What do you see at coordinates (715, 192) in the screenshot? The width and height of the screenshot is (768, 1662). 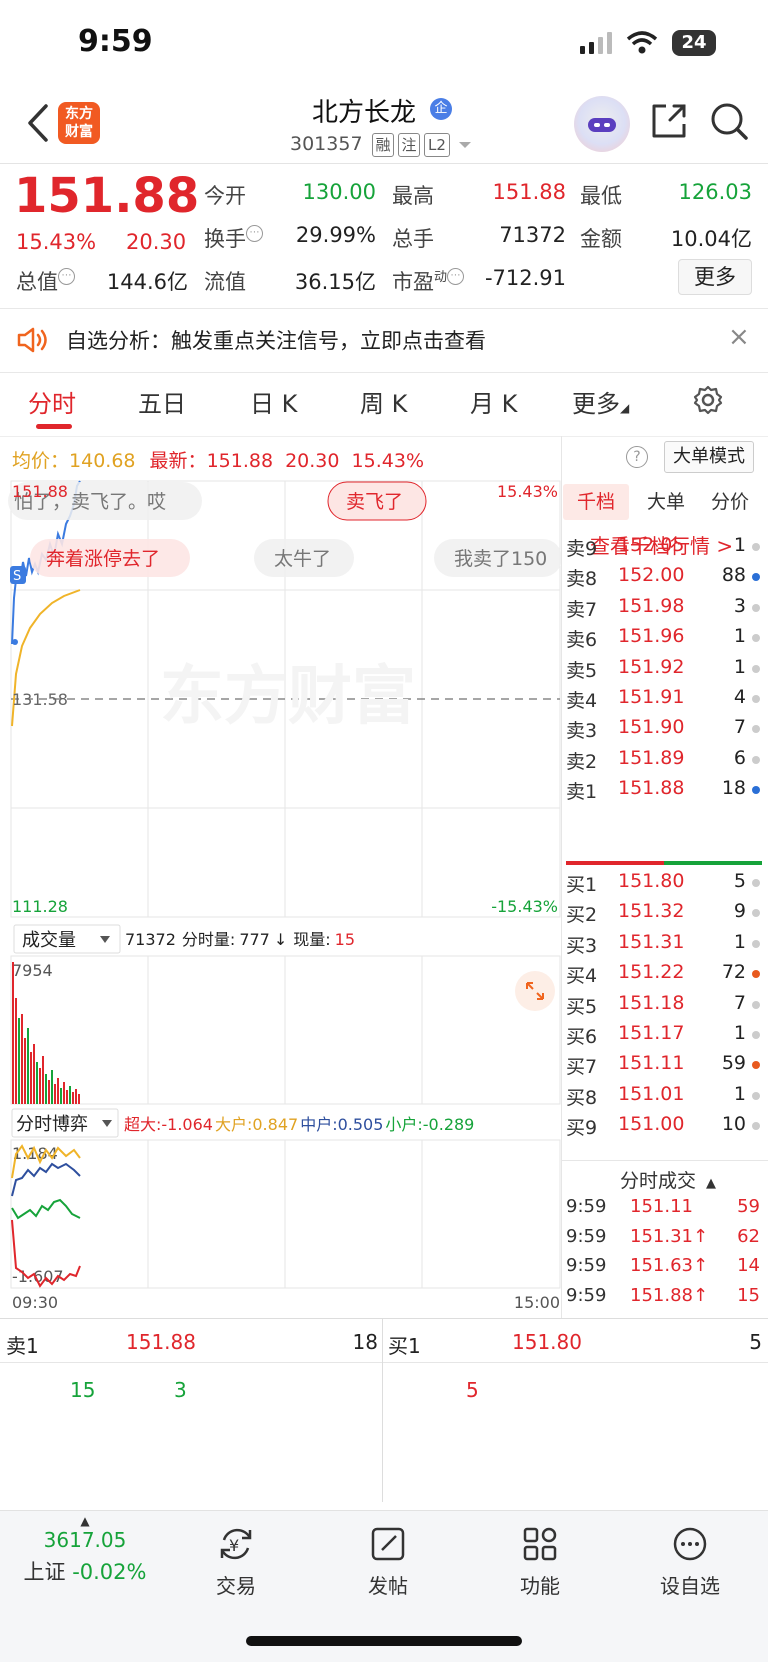 I see `low-value: 126.03` at bounding box center [715, 192].